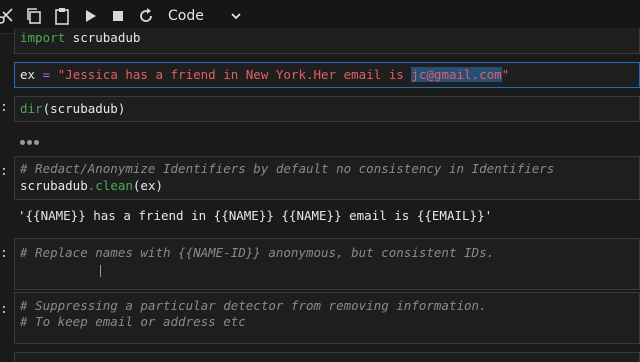 This screenshot has height=362, width=640. What do you see at coordinates (62, 16) in the screenshot?
I see `paste-icon` at bounding box center [62, 16].